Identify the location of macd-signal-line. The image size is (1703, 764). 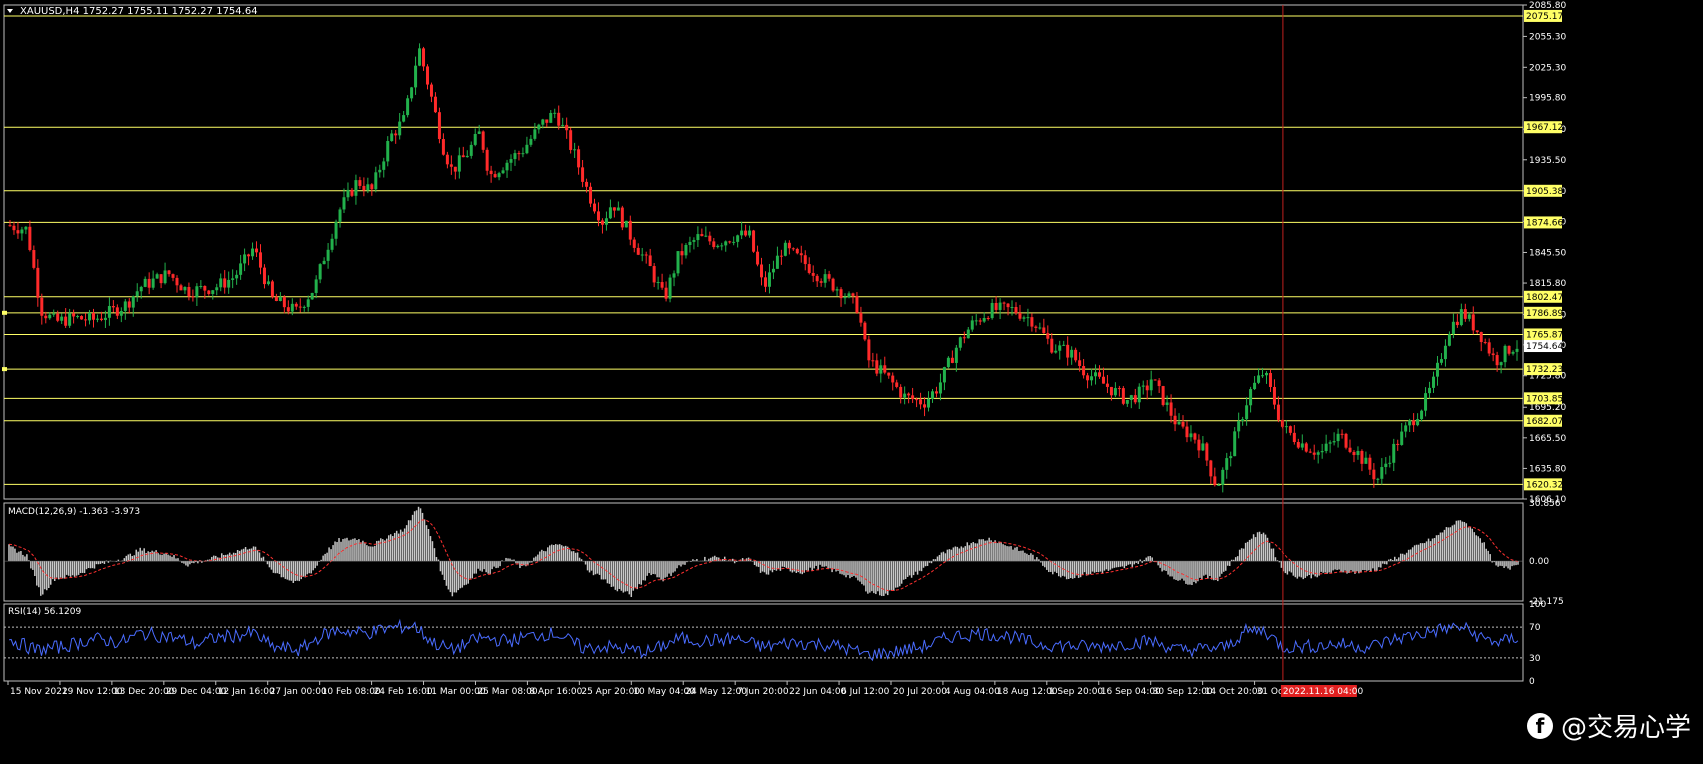
(763, 555).